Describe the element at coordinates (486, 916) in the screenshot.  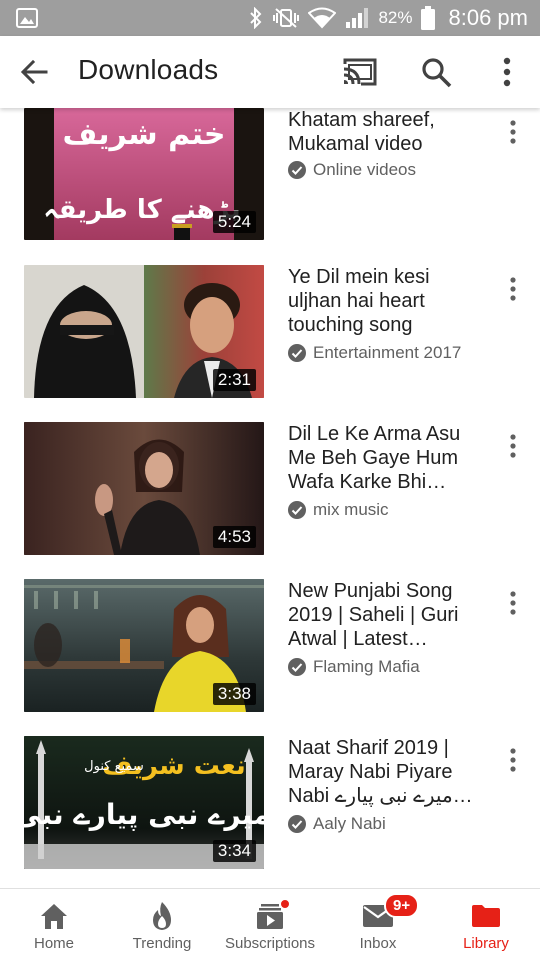
I see `folder-icon` at that location.